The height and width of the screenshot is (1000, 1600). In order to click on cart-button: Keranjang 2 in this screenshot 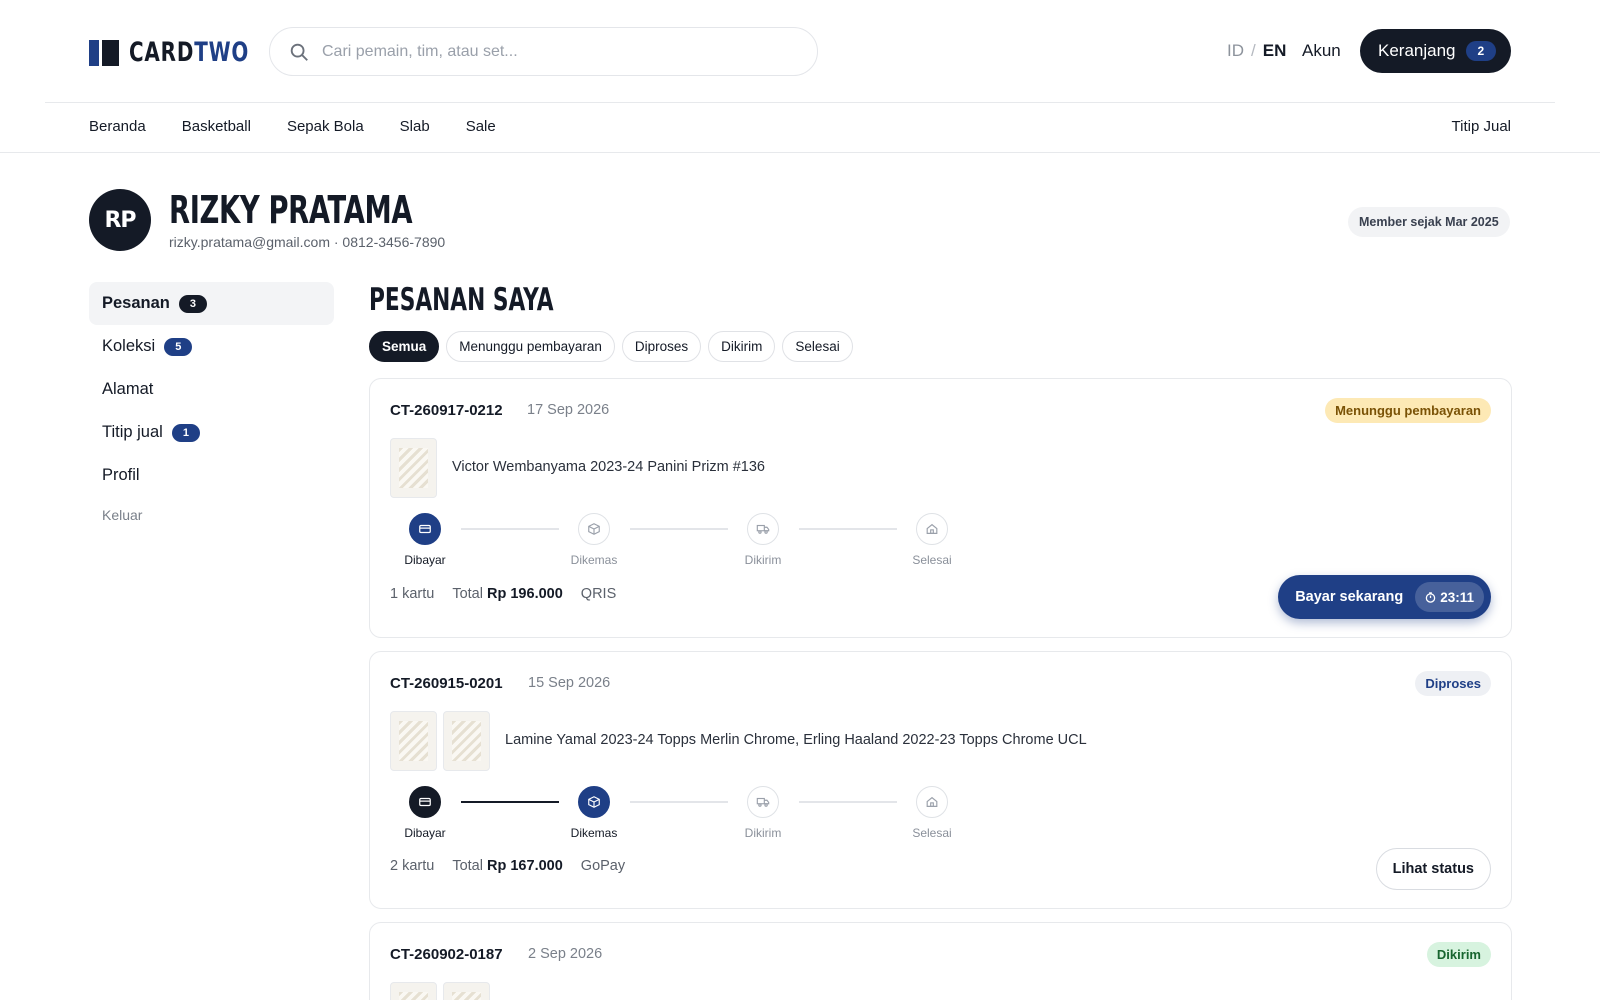, I will do `click(1435, 51)`.